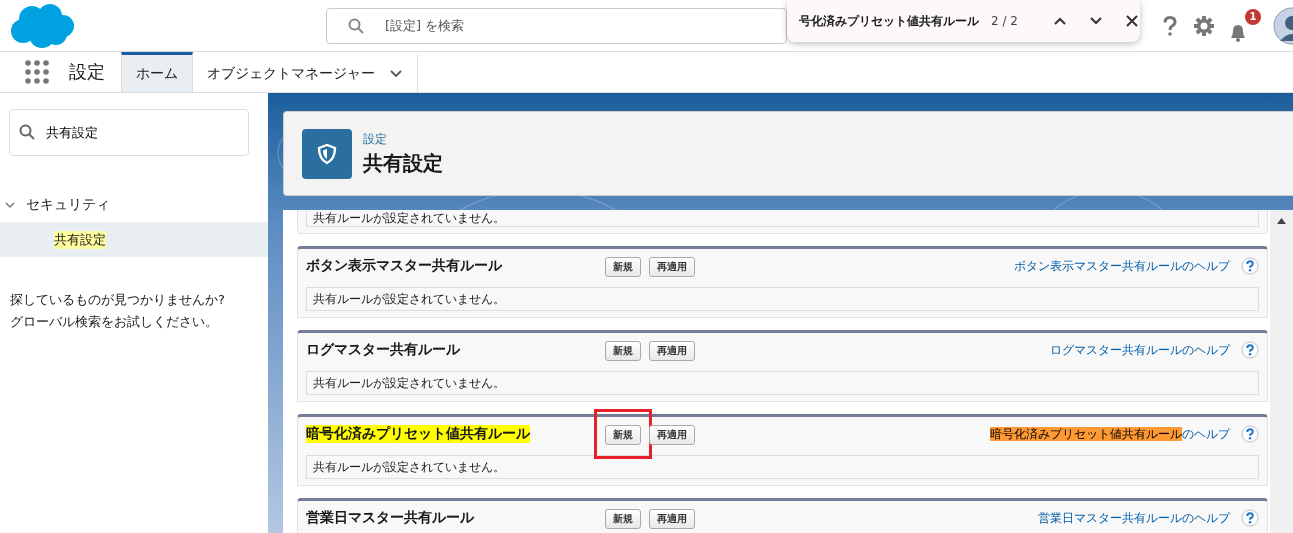 The image size is (1293, 533). What do you see at coordinates (87, 72) in the screenshot?
I see `app-name: 設定` at bounding box center [87, 72].